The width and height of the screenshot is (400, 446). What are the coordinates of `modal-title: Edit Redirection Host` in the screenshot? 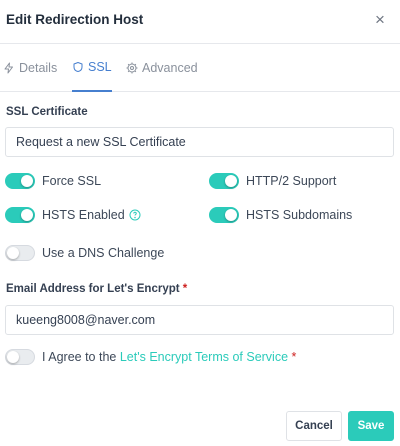 It's located at (75, 19).